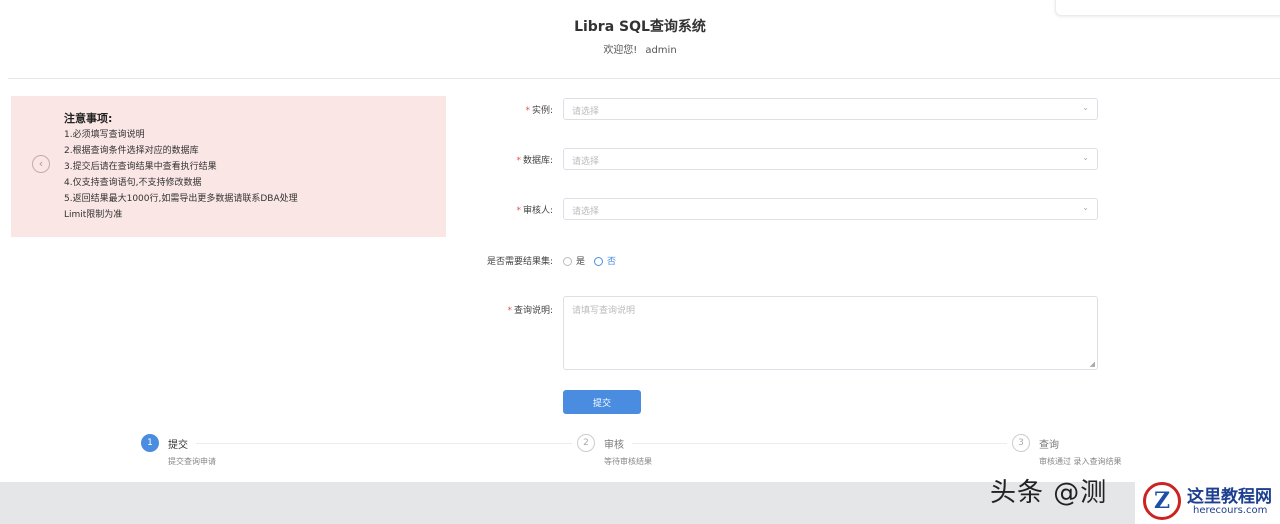  What do you see at coordinates (1229, 497) in the screenshot?
I see `logo-cn-text: 这里教程网` at bounding box center [1229, 497].